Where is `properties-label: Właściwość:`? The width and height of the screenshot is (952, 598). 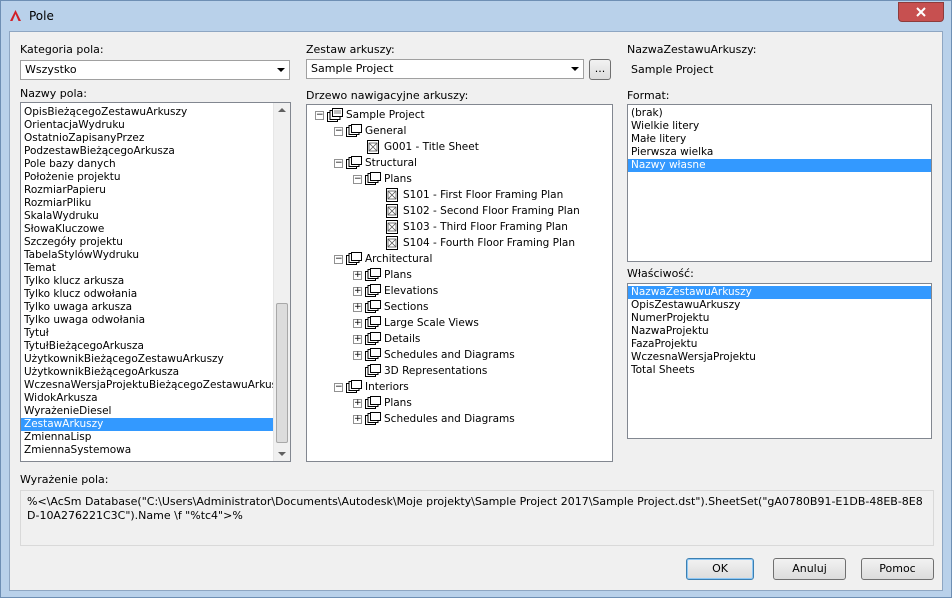 properties-label: Właściwość: is located at coordinates (660, 273).